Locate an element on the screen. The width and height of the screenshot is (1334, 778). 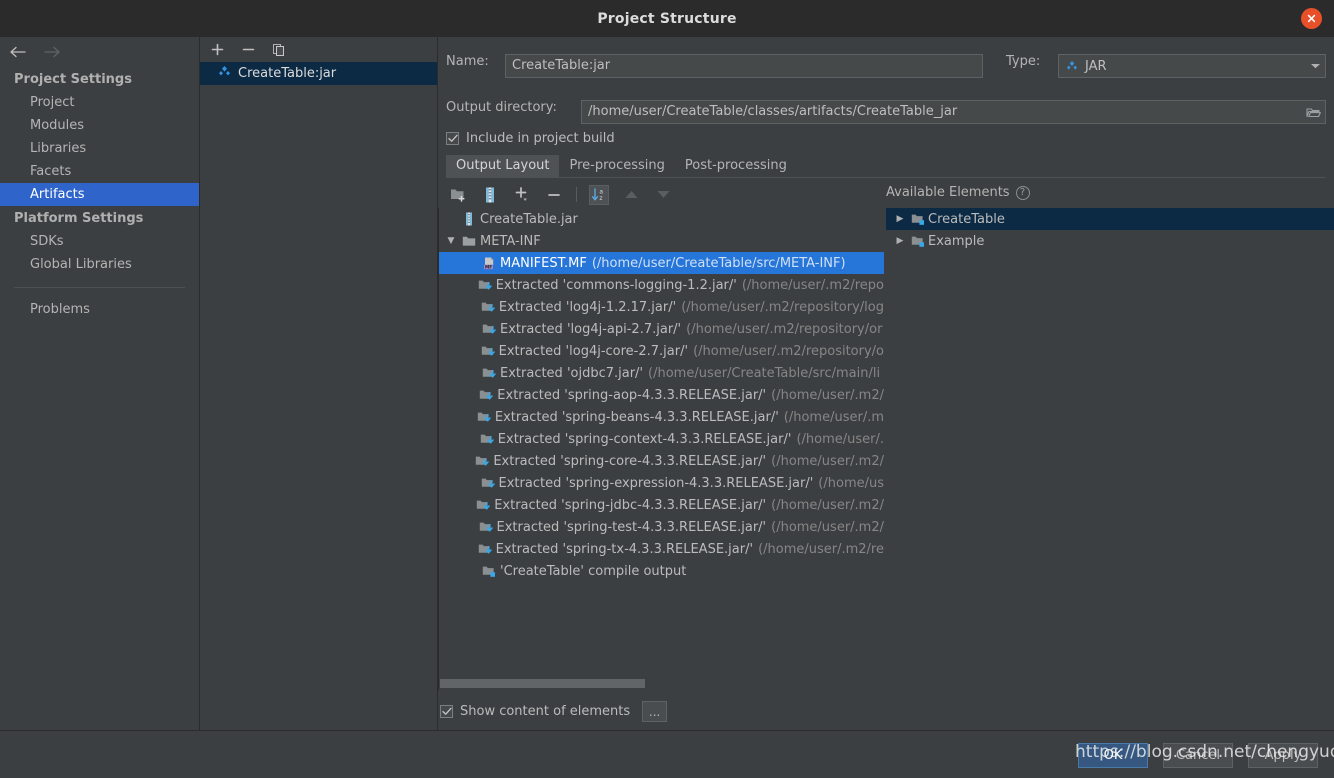
name-input: CreateTable:jar is located at coordinates (744, 66).